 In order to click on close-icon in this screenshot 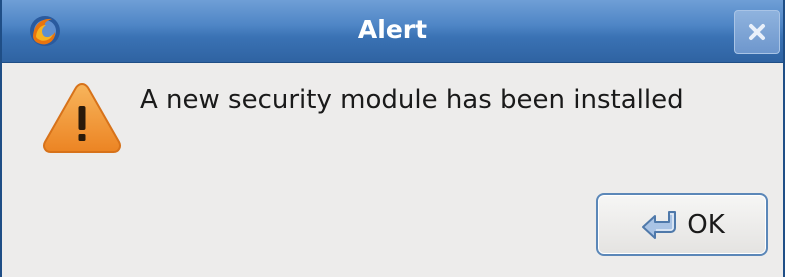, I will do `click(757, 32)`.